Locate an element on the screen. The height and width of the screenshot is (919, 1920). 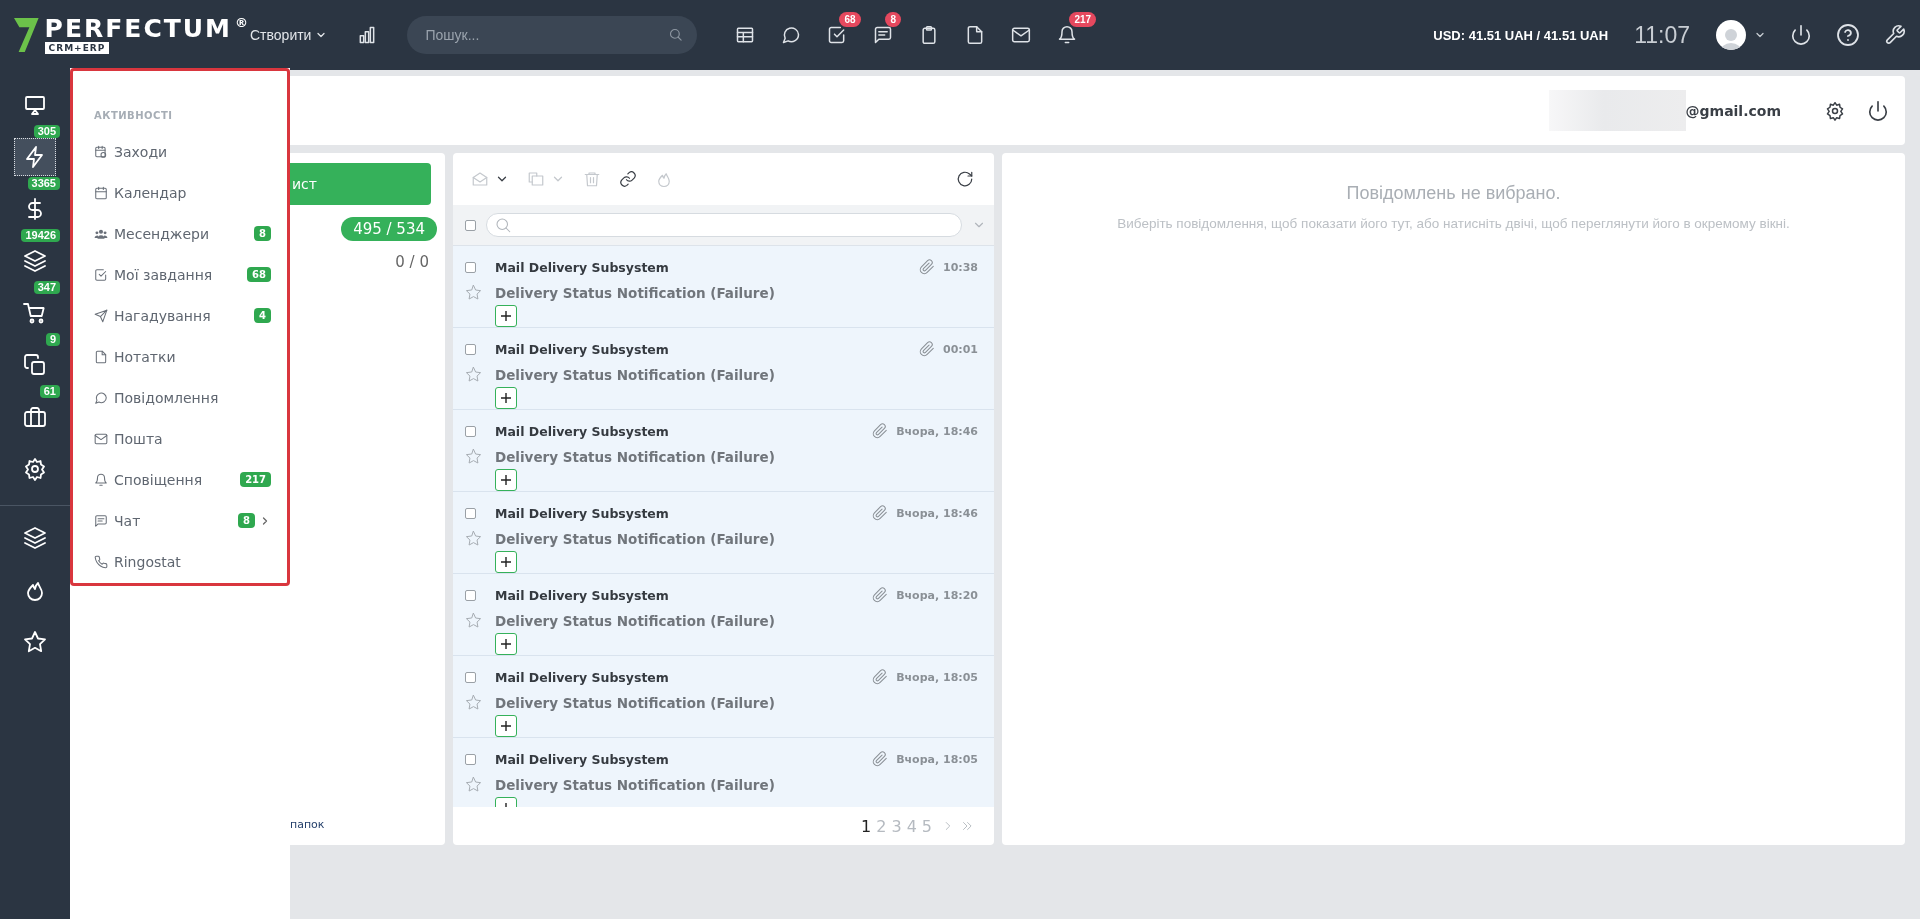
menu-item: Календар is located at coordinates (180, 192).